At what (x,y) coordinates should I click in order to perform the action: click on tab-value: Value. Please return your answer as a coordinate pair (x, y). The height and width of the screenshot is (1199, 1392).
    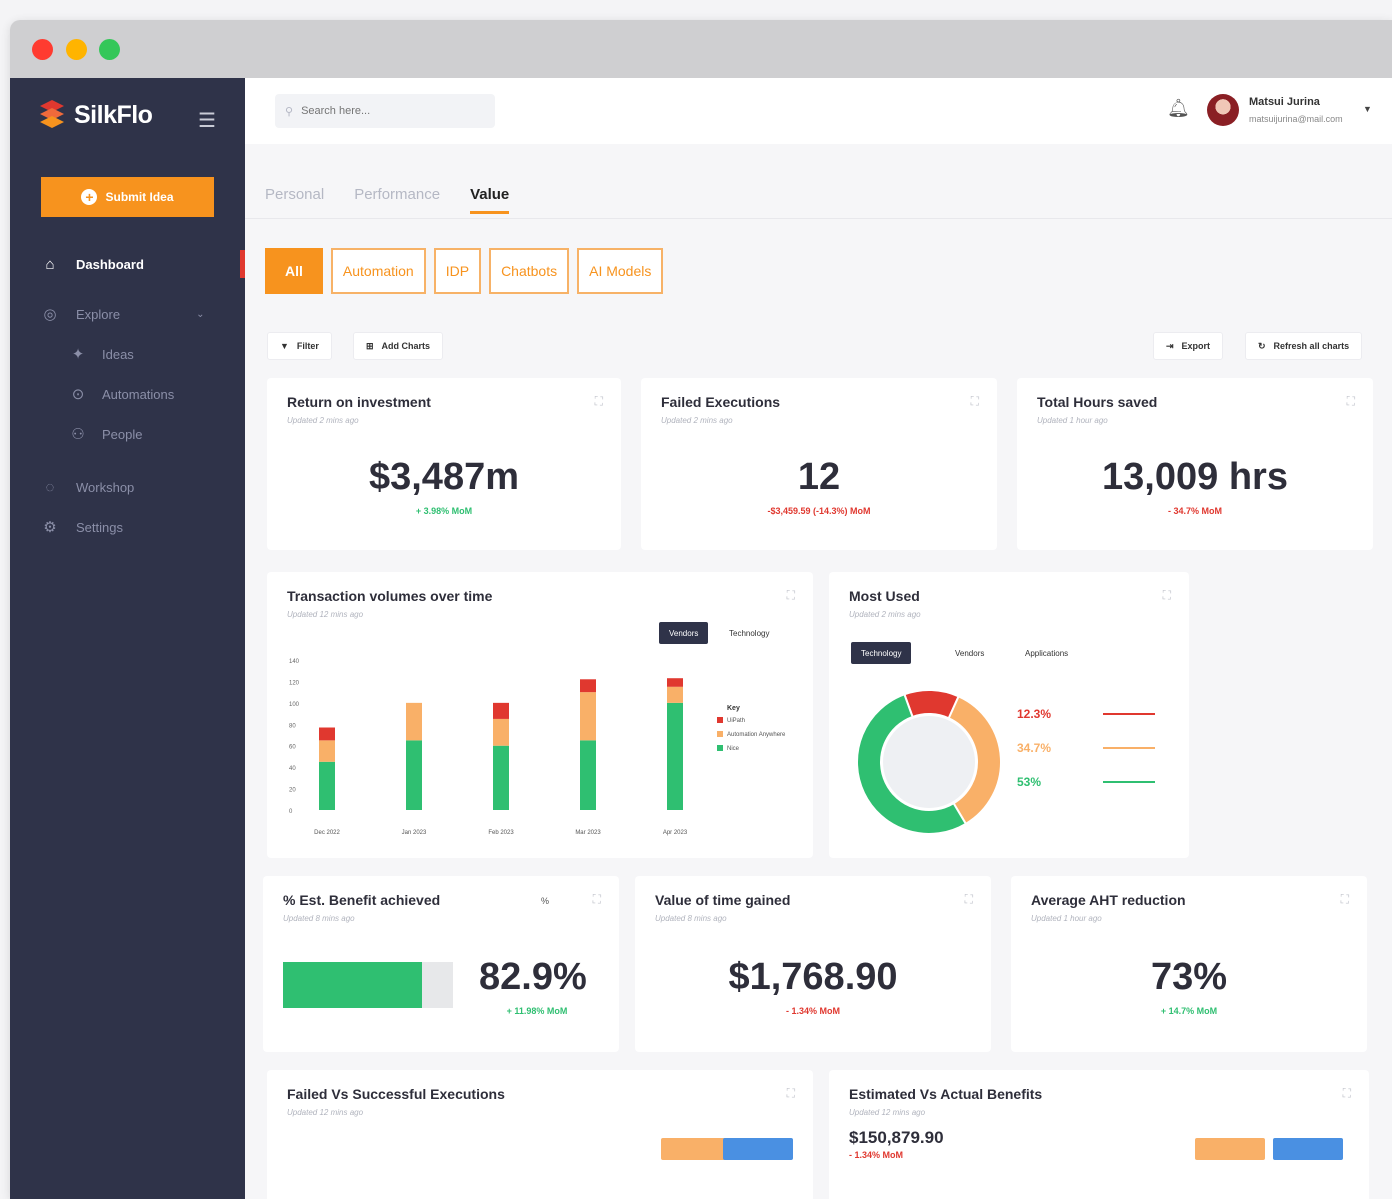
    Looking at the image, I should click on (490, 200).